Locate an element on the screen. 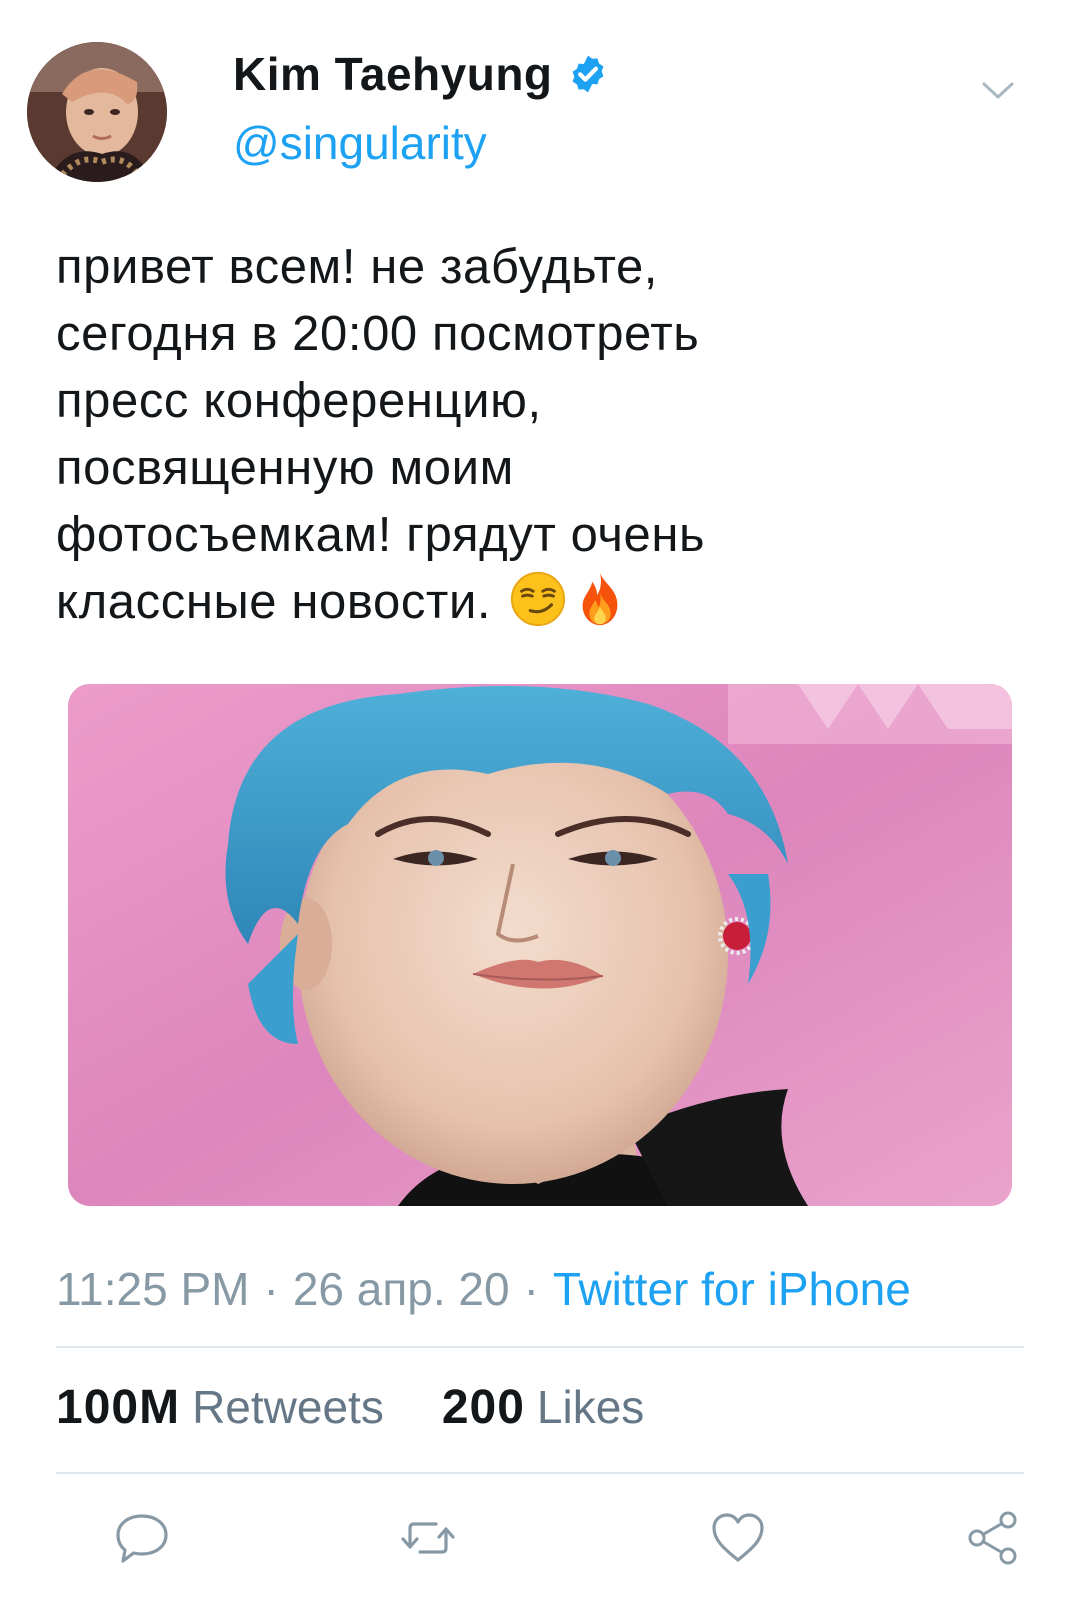  retweet-icon is located at coordinates (428, 1538).